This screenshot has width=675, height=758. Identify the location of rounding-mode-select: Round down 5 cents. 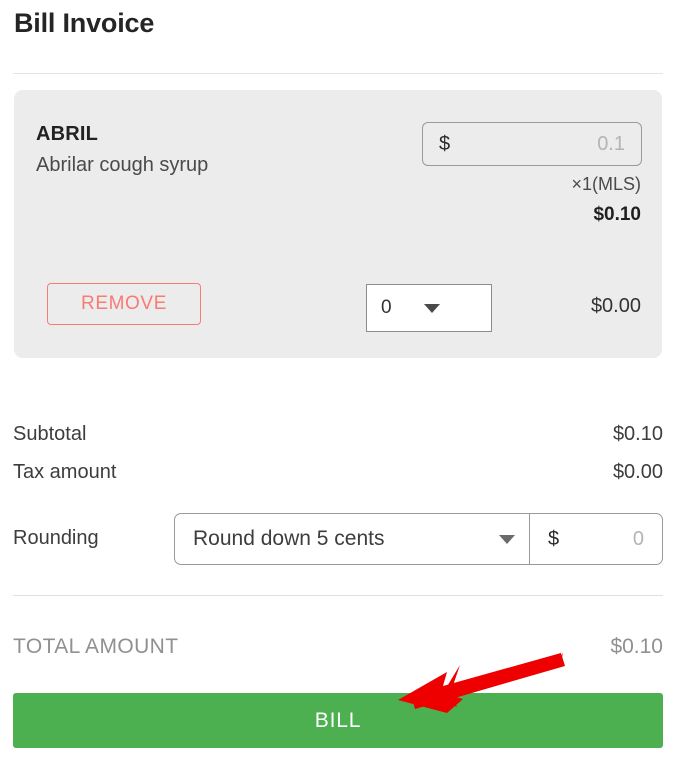
(352, 539).